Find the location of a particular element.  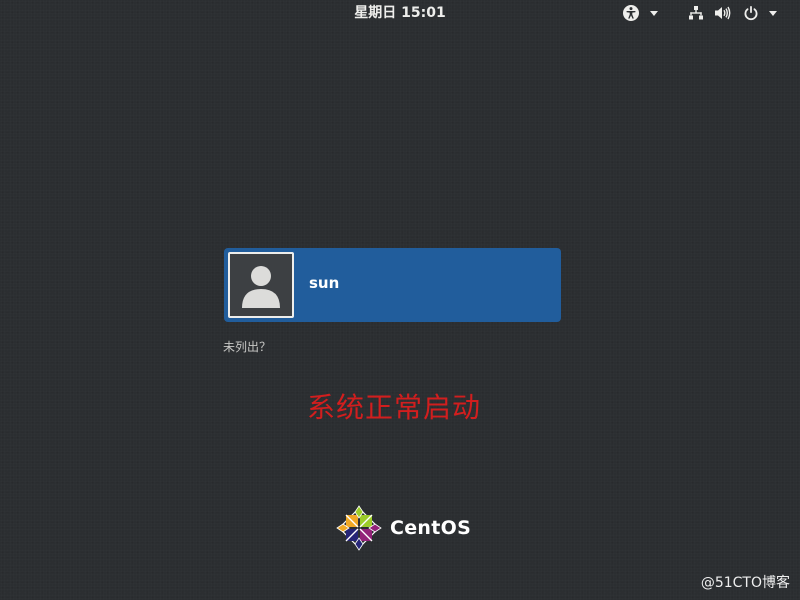

clock: 星期日 15:01 is located at coordinates (400, 13).